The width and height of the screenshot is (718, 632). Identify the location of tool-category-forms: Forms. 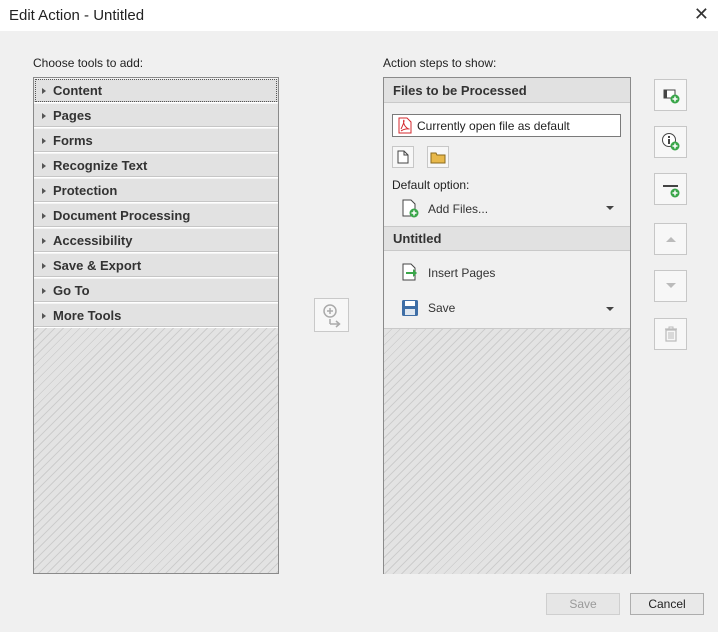
(156, 140).